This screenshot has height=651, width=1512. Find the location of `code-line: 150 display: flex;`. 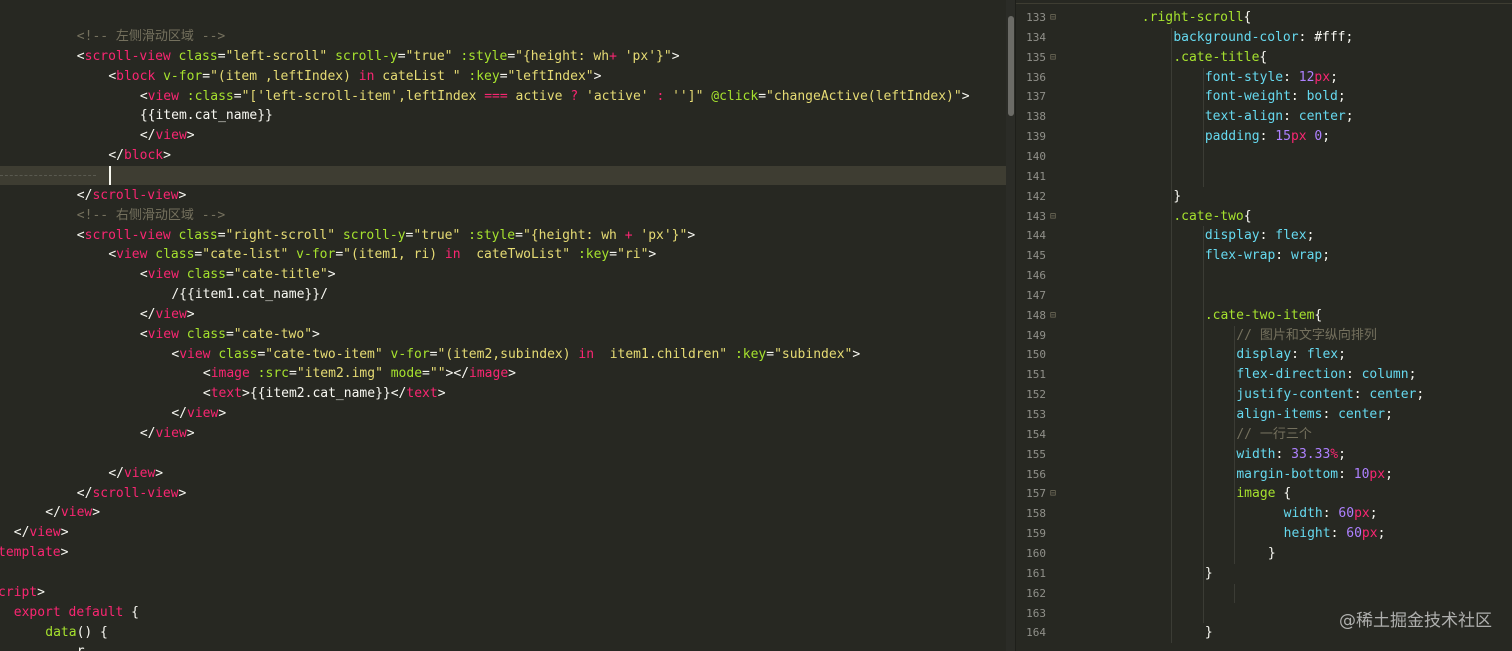

code-line: 150 display: flex; is located at coordinates (1263, 355).